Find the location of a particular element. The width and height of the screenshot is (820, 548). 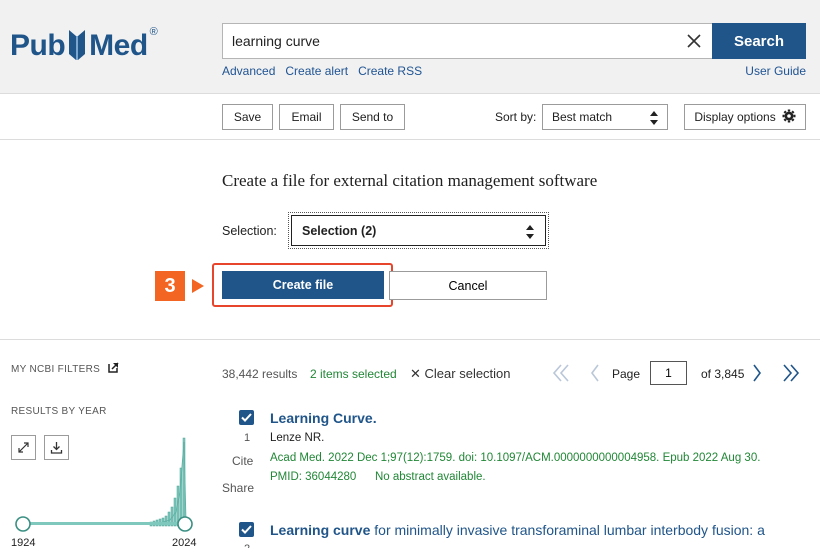

registered-mark: ® is located at coordinates (153, 32).